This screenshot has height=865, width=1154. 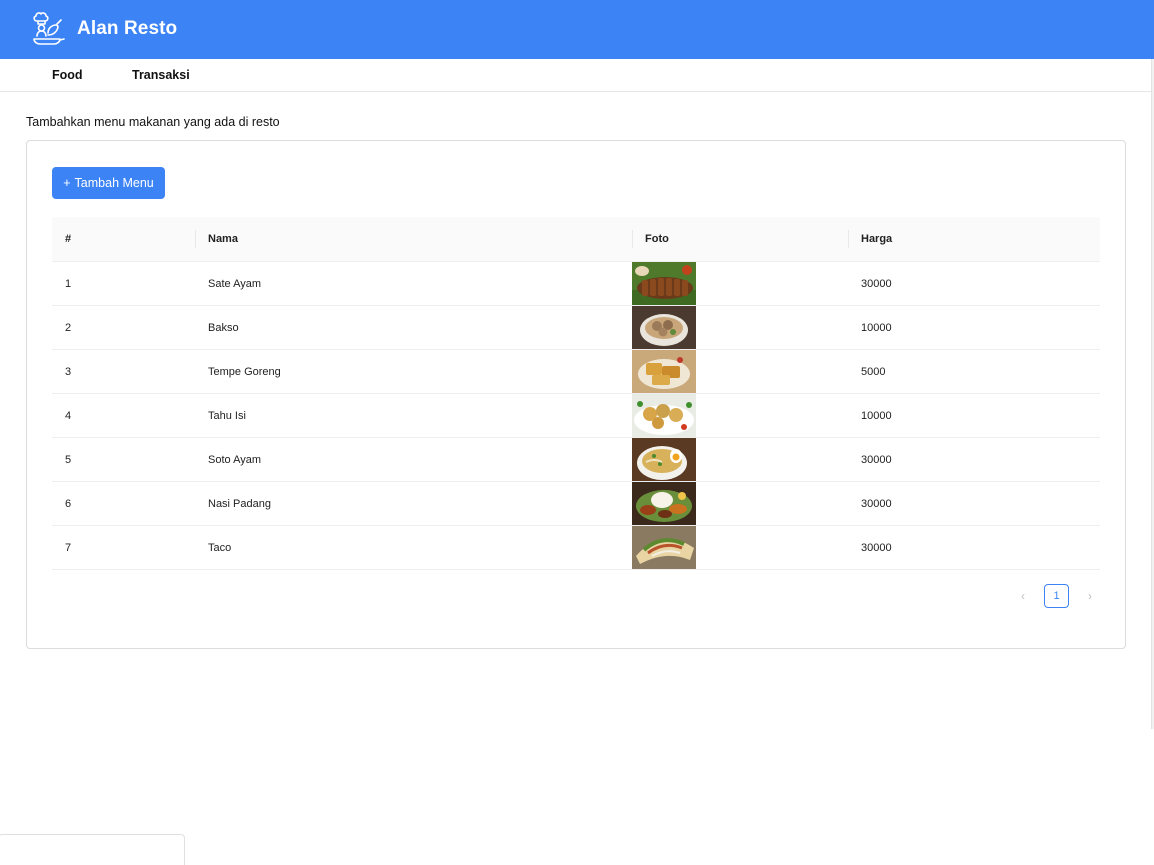 What do you see at coordinates (161, 75) in the screenshot?
I see `nav-item-transaksi: Transaksi` at bounding box center [161, 75].